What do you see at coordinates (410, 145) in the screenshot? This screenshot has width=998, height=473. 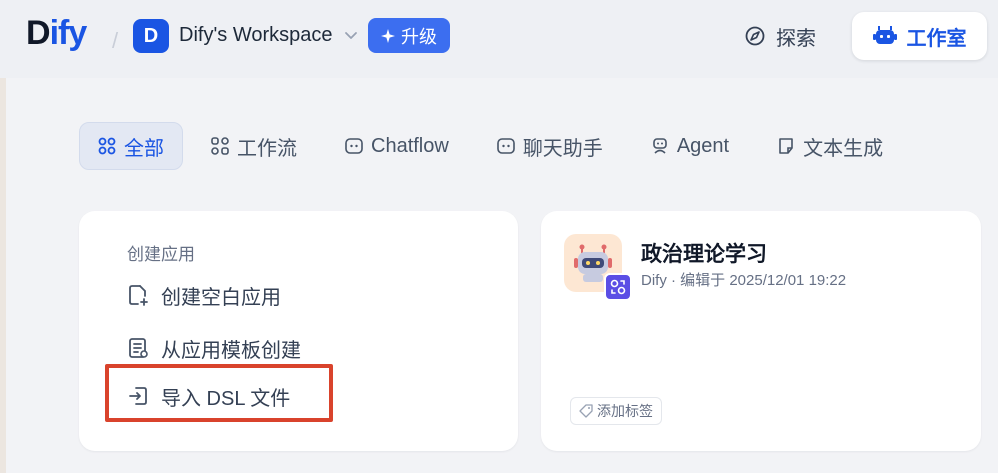 I see `tab-label: Chatflow` at bounding box center [410, 145].